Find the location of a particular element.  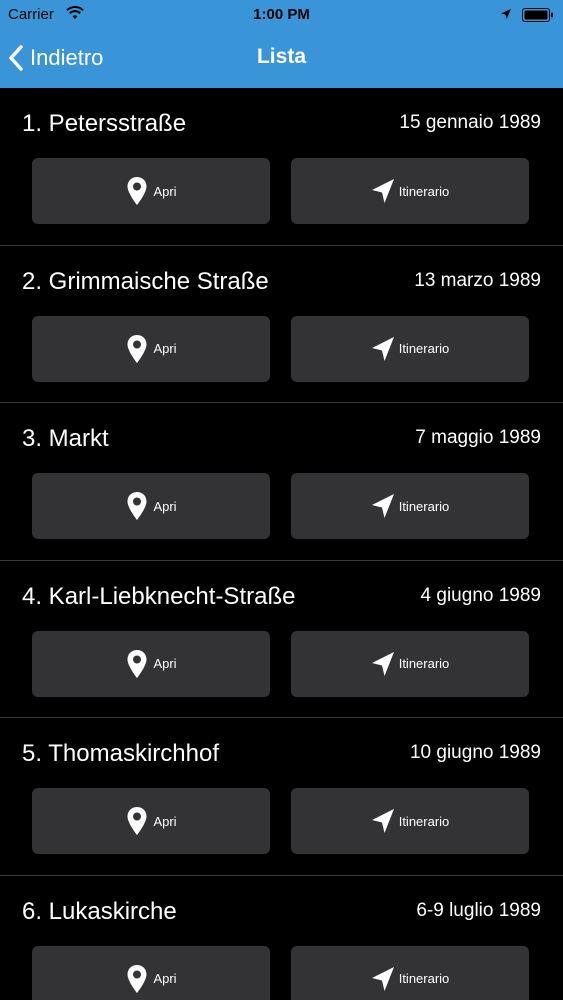

item-date: 4 giugno 1989 is located at coordinates (480, 595).